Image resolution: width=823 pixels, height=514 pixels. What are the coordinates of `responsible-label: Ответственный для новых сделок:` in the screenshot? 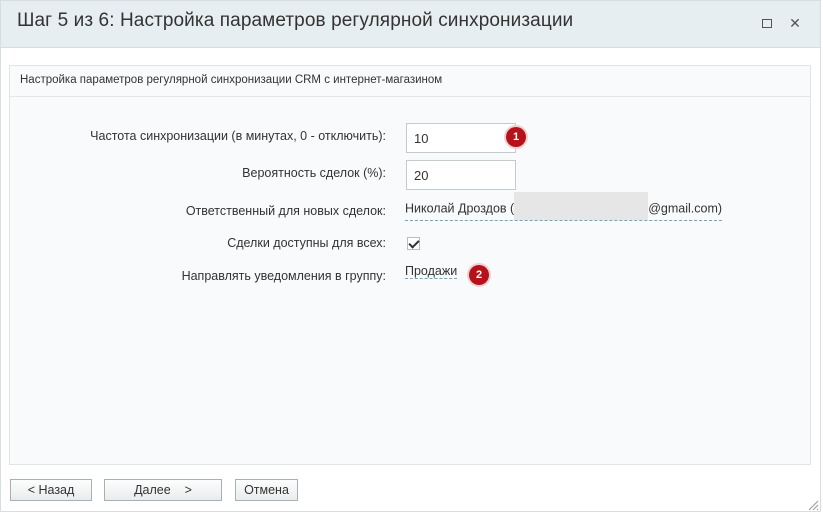 It's located at (285, 211).